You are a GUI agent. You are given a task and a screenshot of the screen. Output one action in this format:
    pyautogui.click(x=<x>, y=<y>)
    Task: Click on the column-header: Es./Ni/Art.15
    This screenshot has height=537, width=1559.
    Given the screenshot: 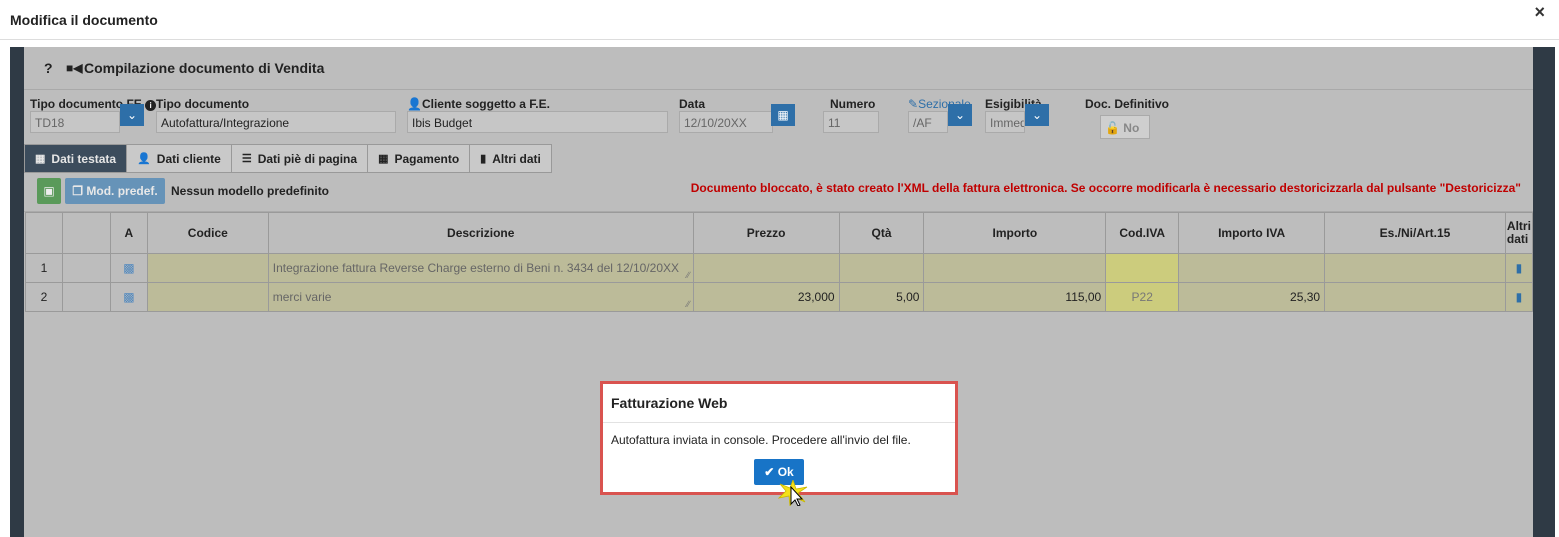 What is the action you would take?
    pyautogui.click(x=1415, y=233)
    